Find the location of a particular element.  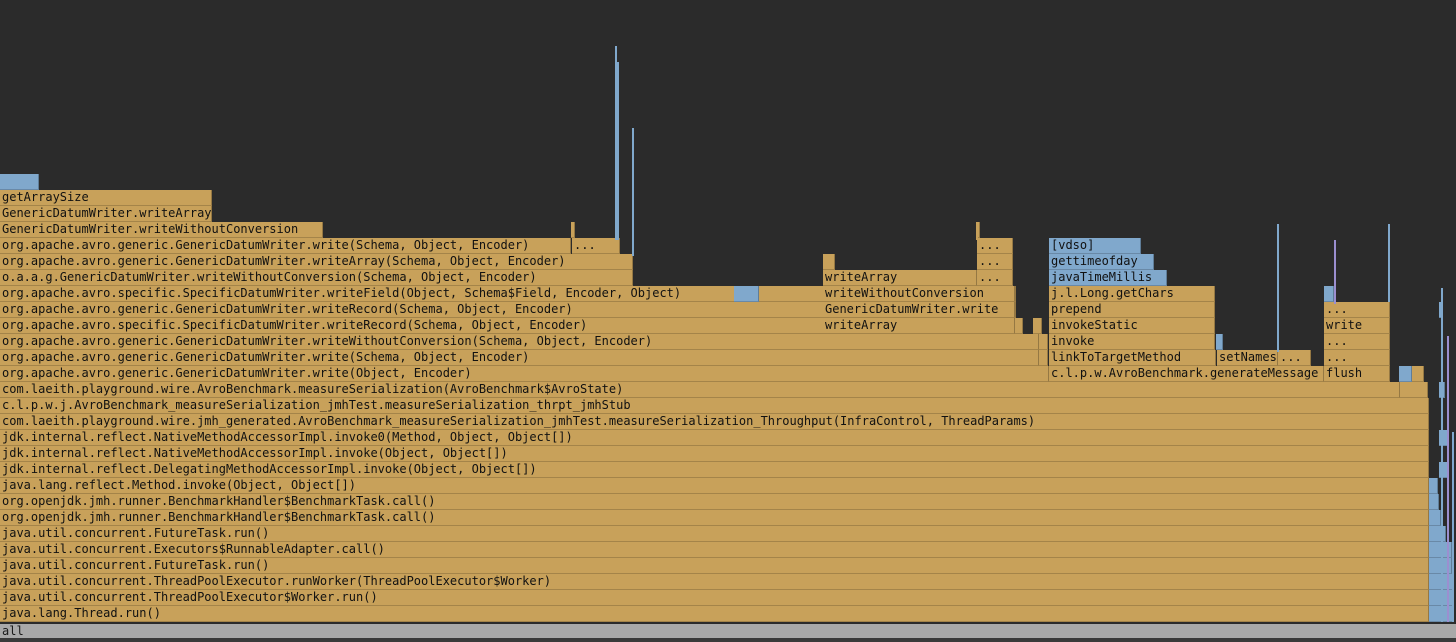

flame-frame: write is located at coordinates (1357, 326).